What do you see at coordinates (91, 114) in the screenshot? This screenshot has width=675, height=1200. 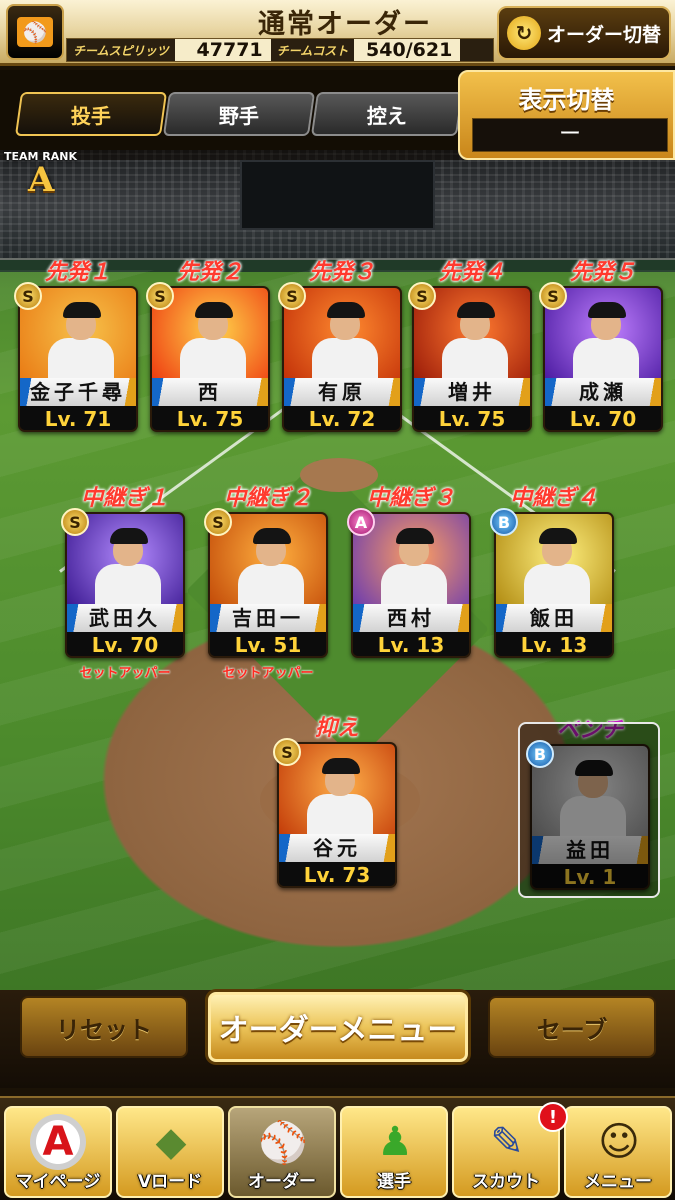 I see `tab-pitcher: 投手` at bounding box center [91, 114].